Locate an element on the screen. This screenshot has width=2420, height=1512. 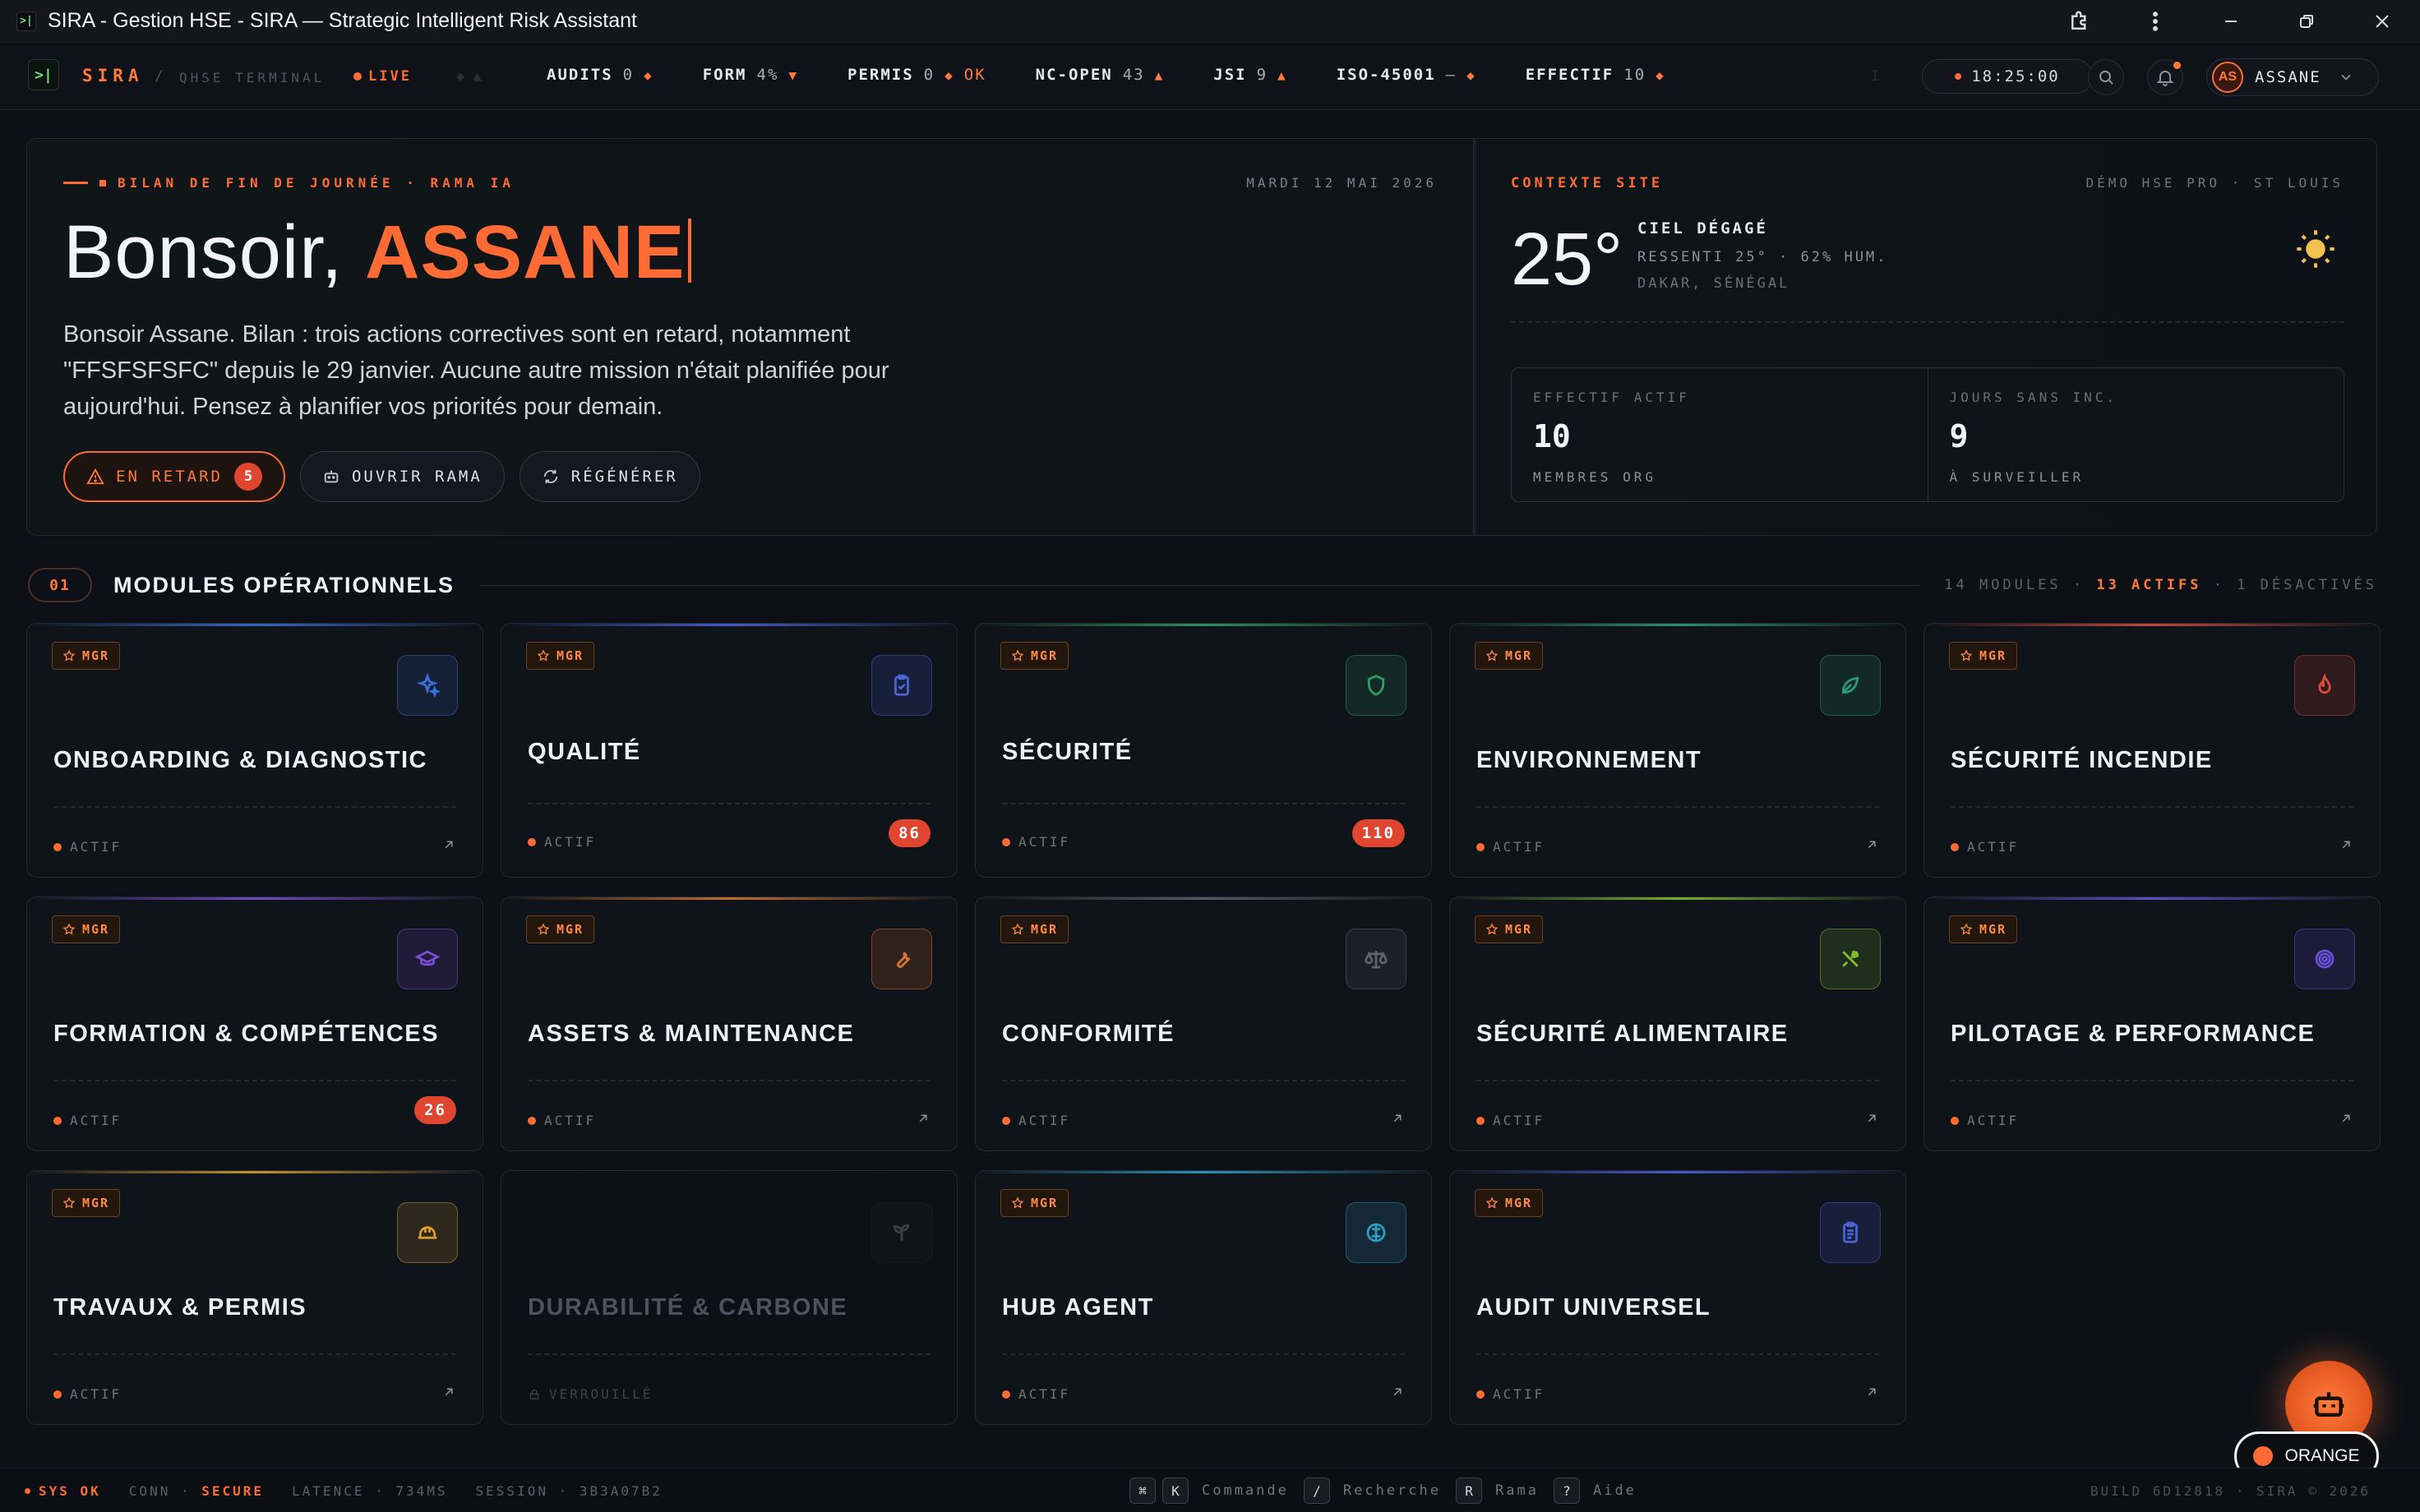
ticker-item: PERMIS 0 ◆ OK is located at coordinates (916, 75).